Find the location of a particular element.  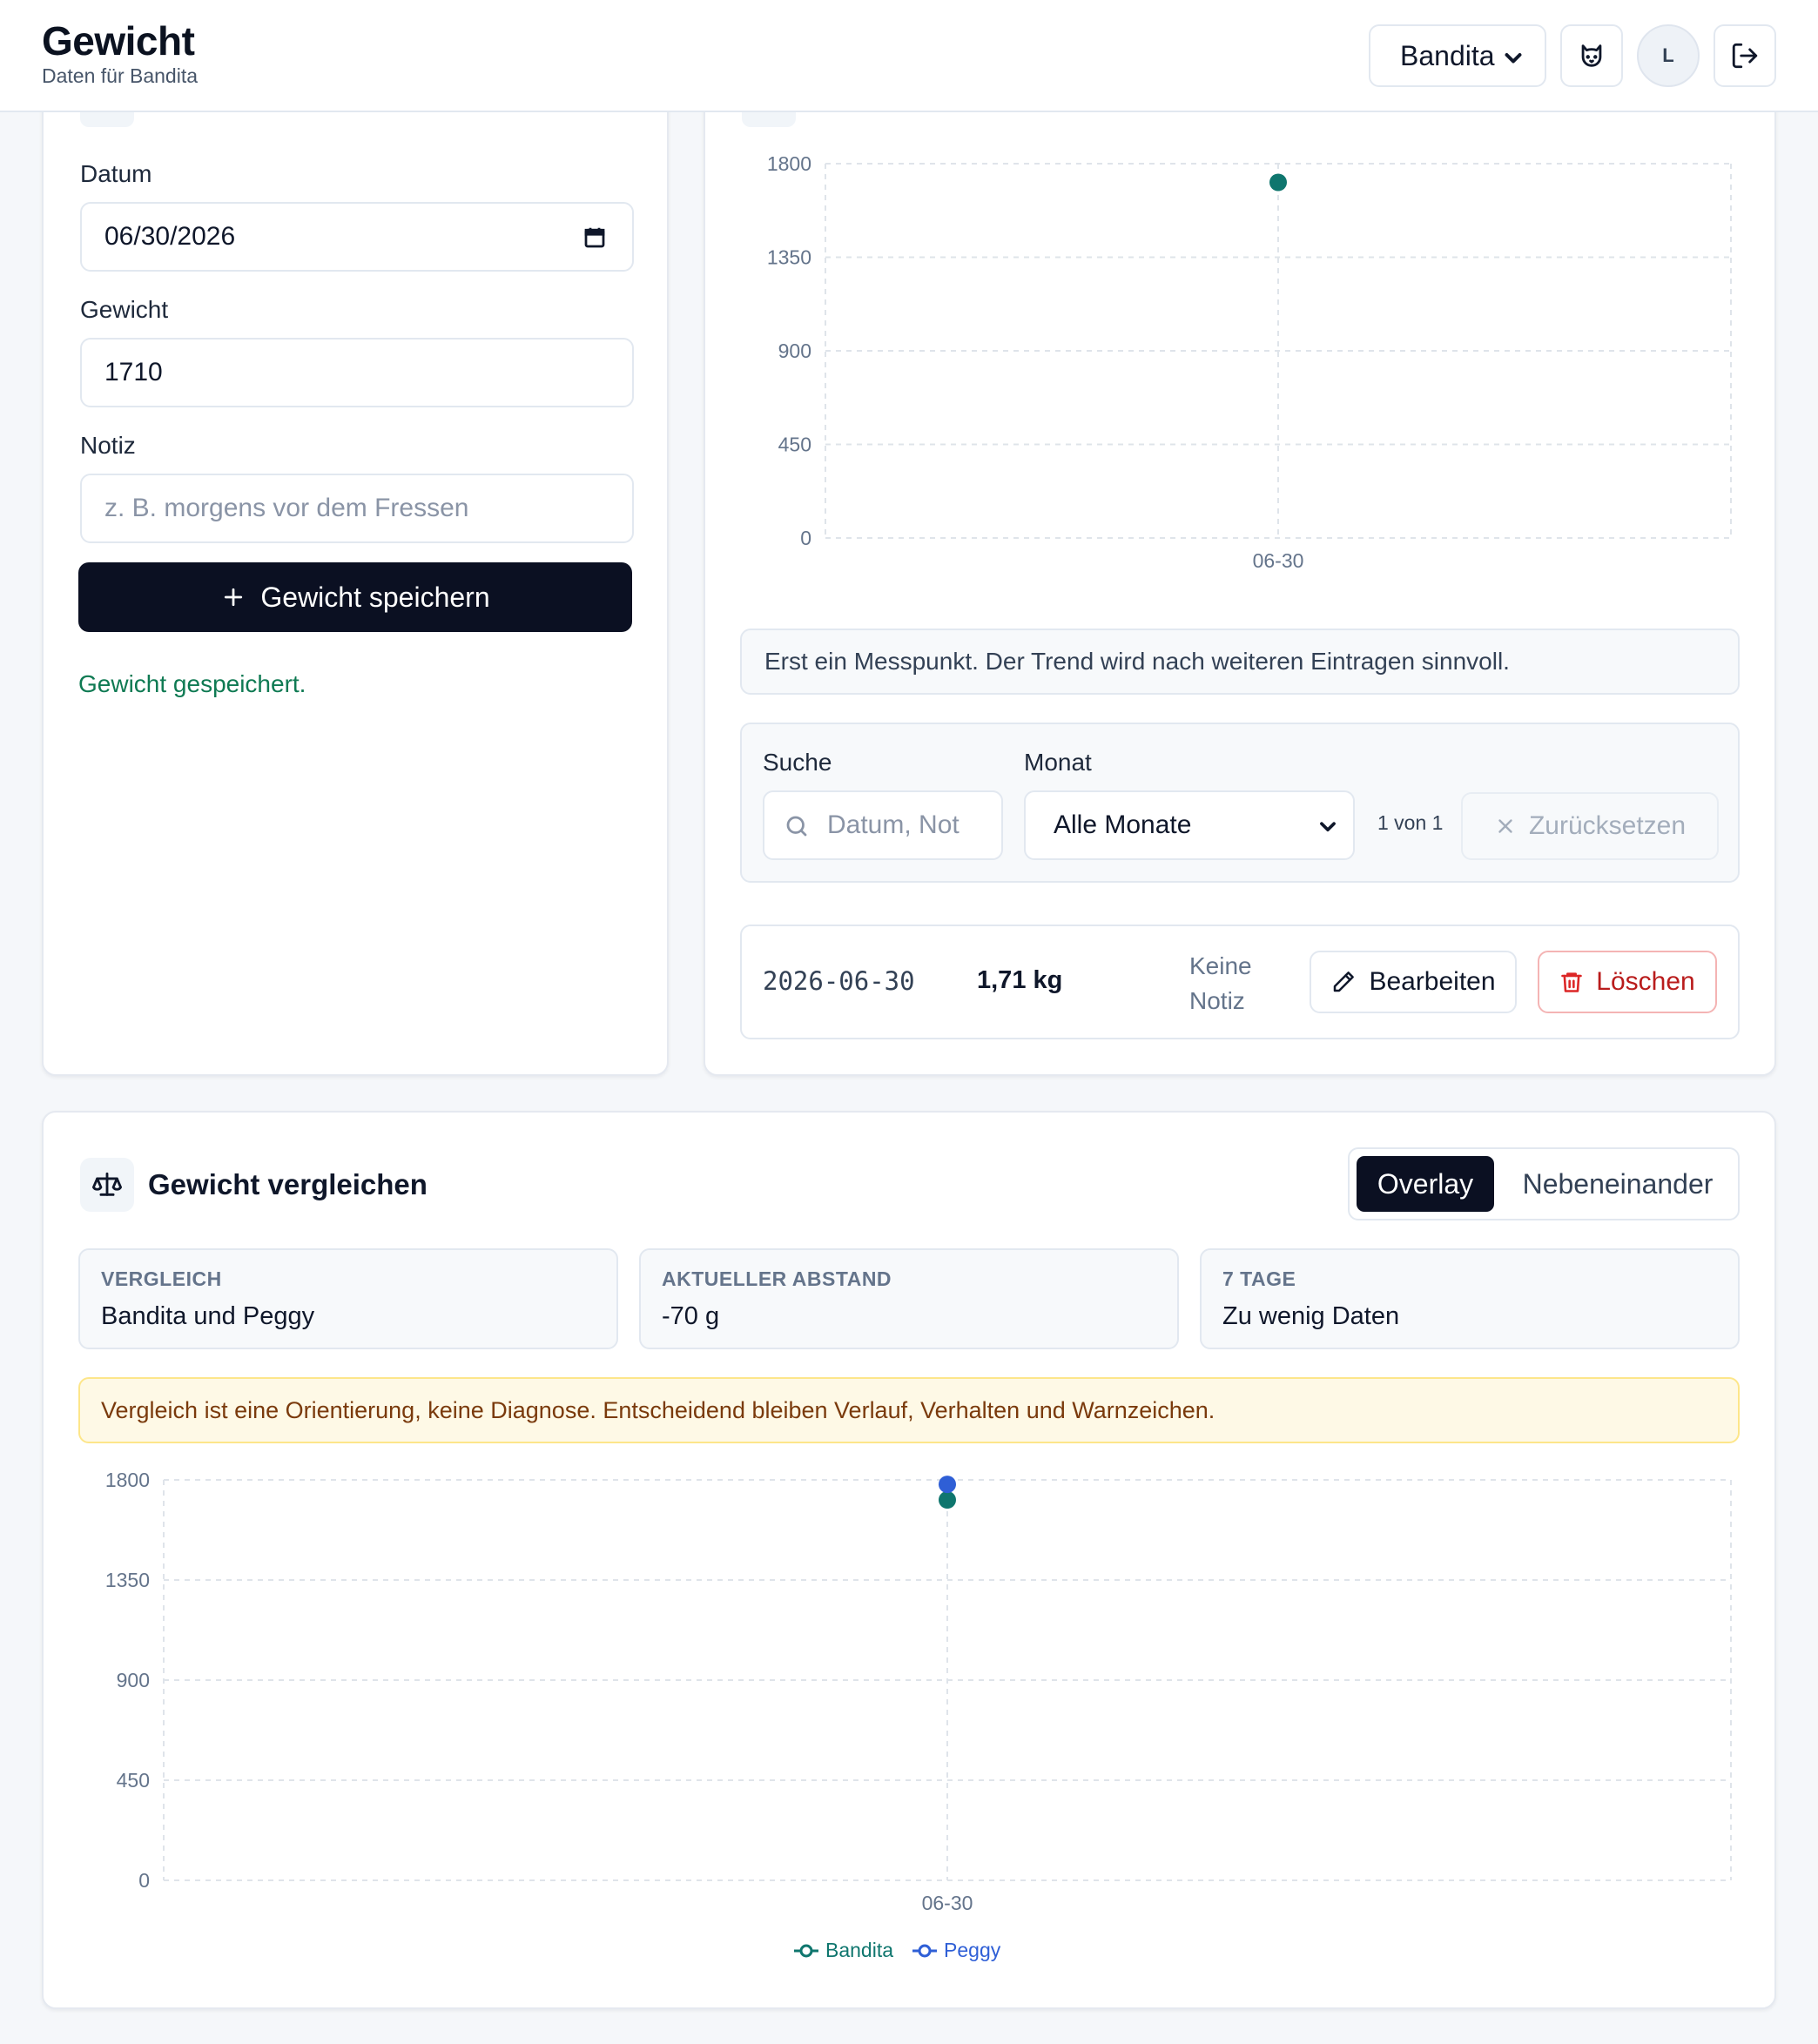

delete-button: Löschen is located at coordinates (1627, 982).